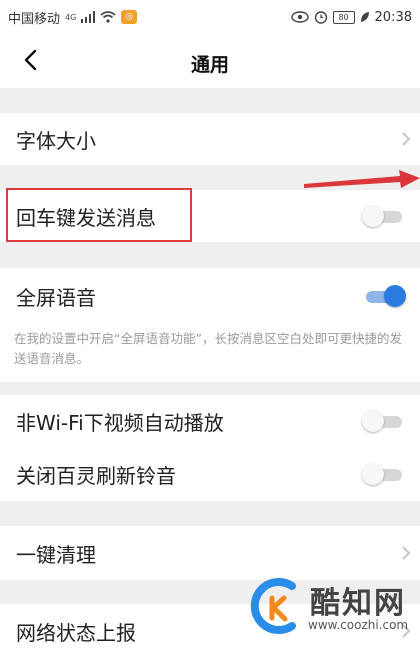 The image size is (420, 658). I want to click on wifi-icon, so click(108, 17).